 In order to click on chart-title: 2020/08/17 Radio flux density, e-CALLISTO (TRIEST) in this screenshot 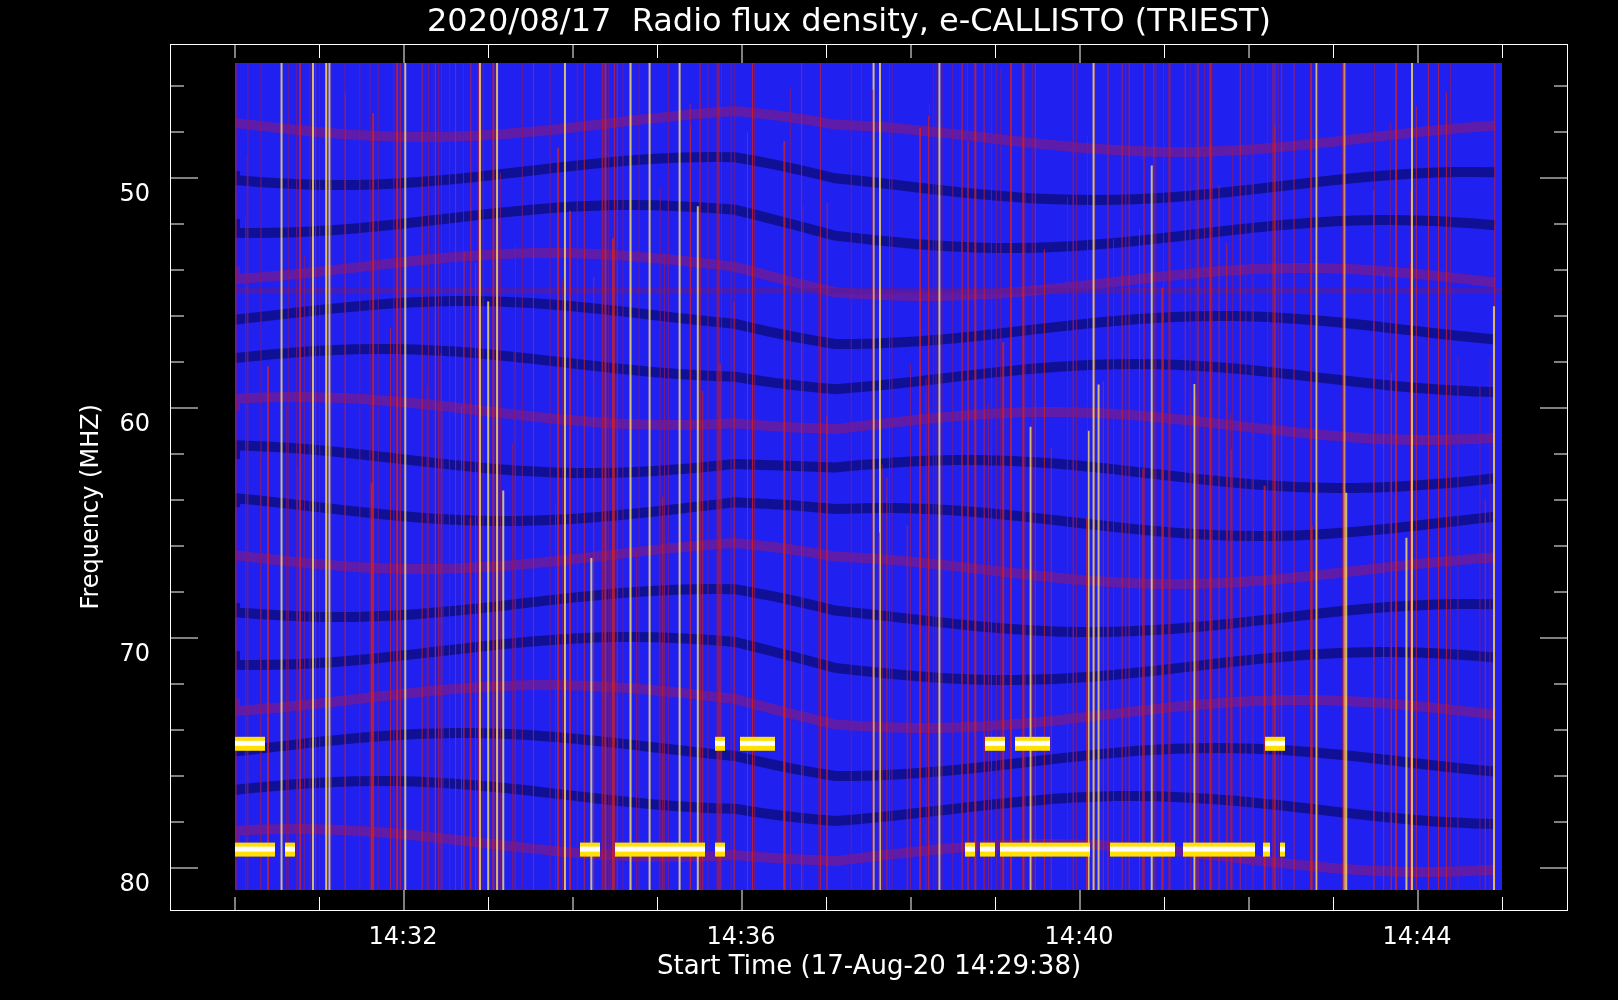, I will do `click(849, 20)`.